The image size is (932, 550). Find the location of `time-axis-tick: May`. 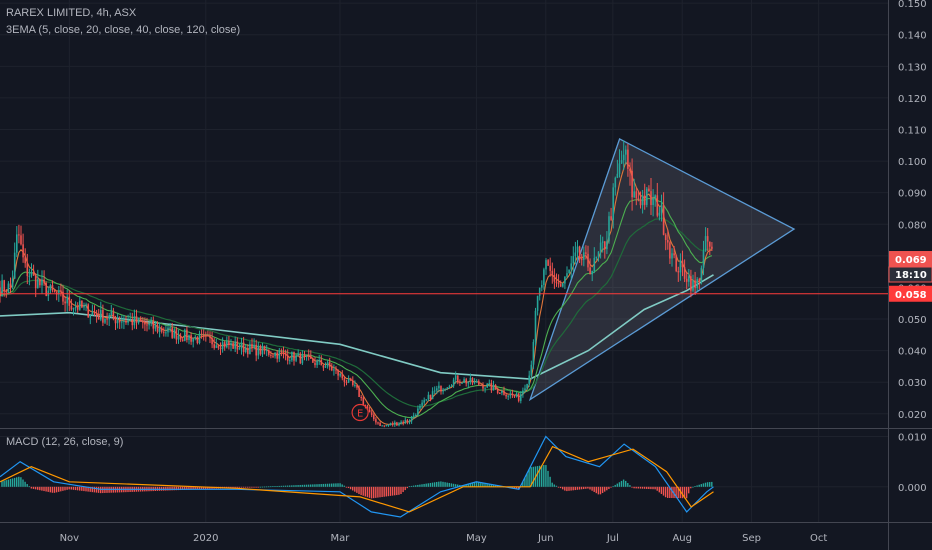

time-axis-tick: May is located at coordinates (476, 538).